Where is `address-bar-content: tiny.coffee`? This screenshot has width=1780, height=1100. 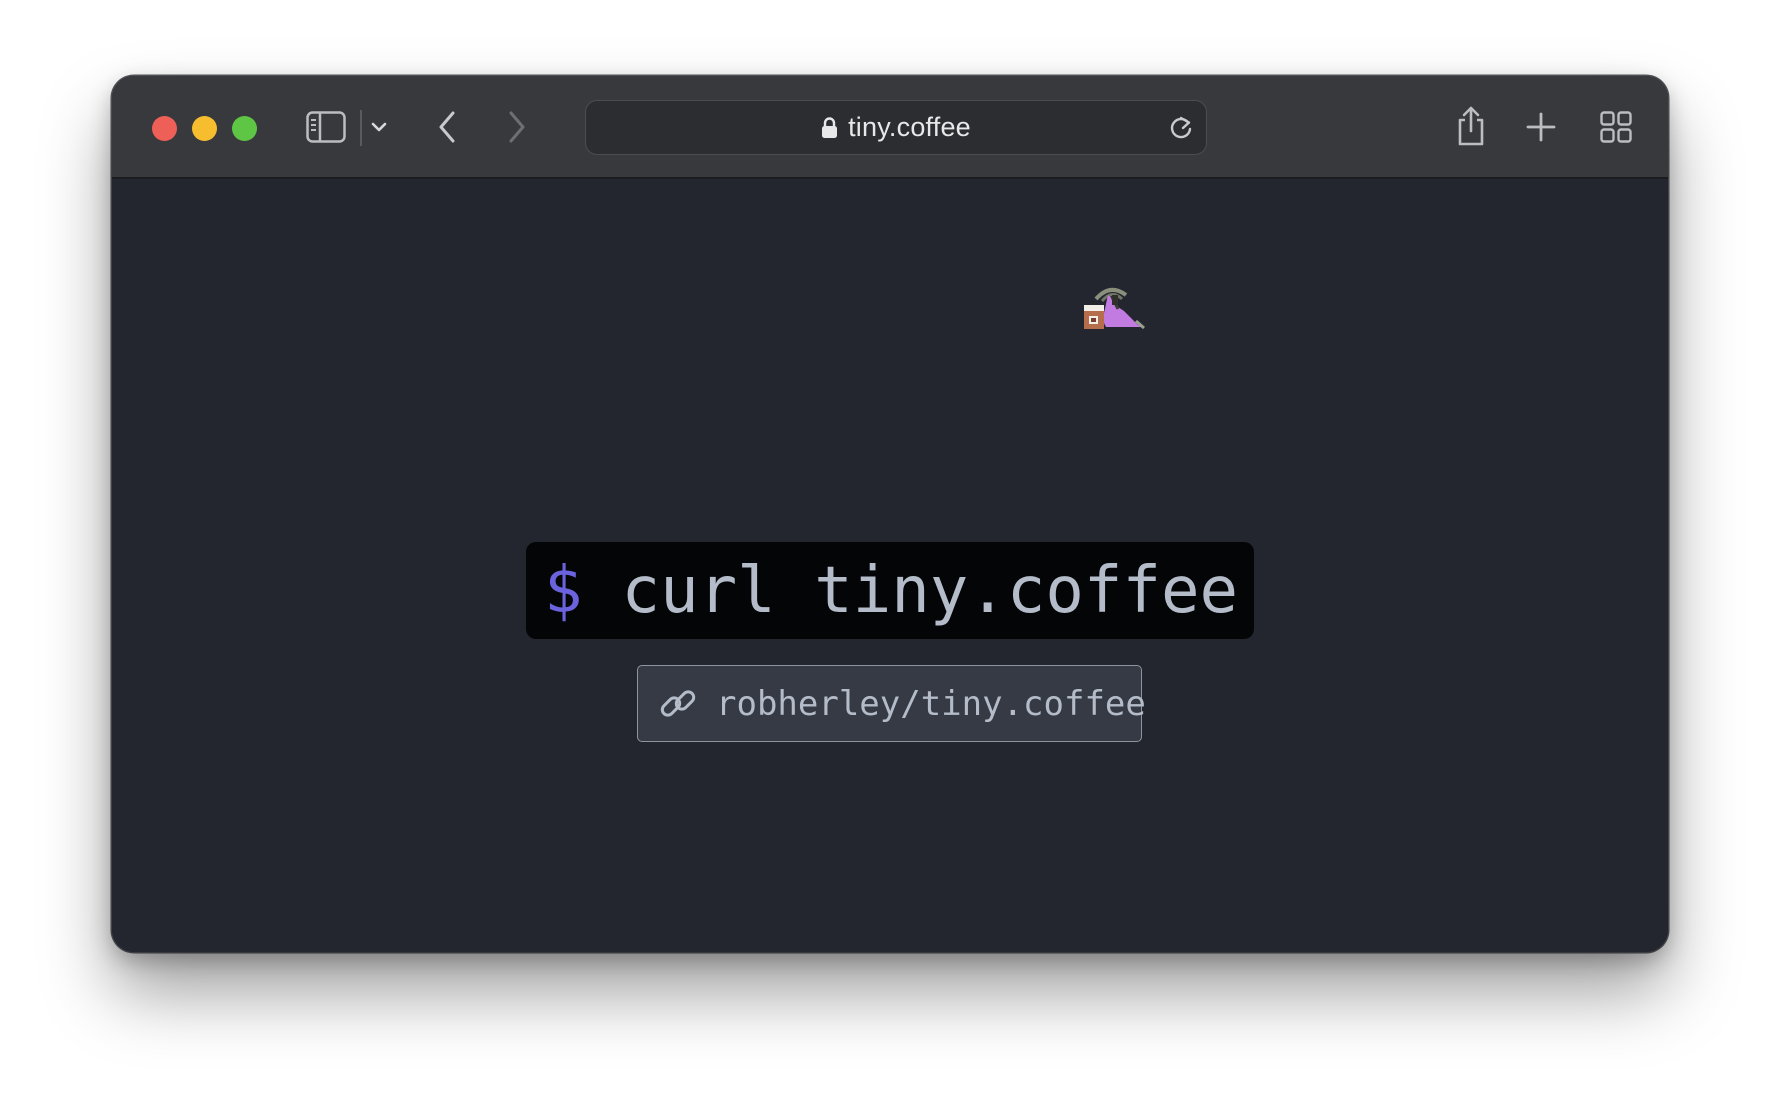 address-bar-content: tiny.coffee is located at coordinates (896, 127).